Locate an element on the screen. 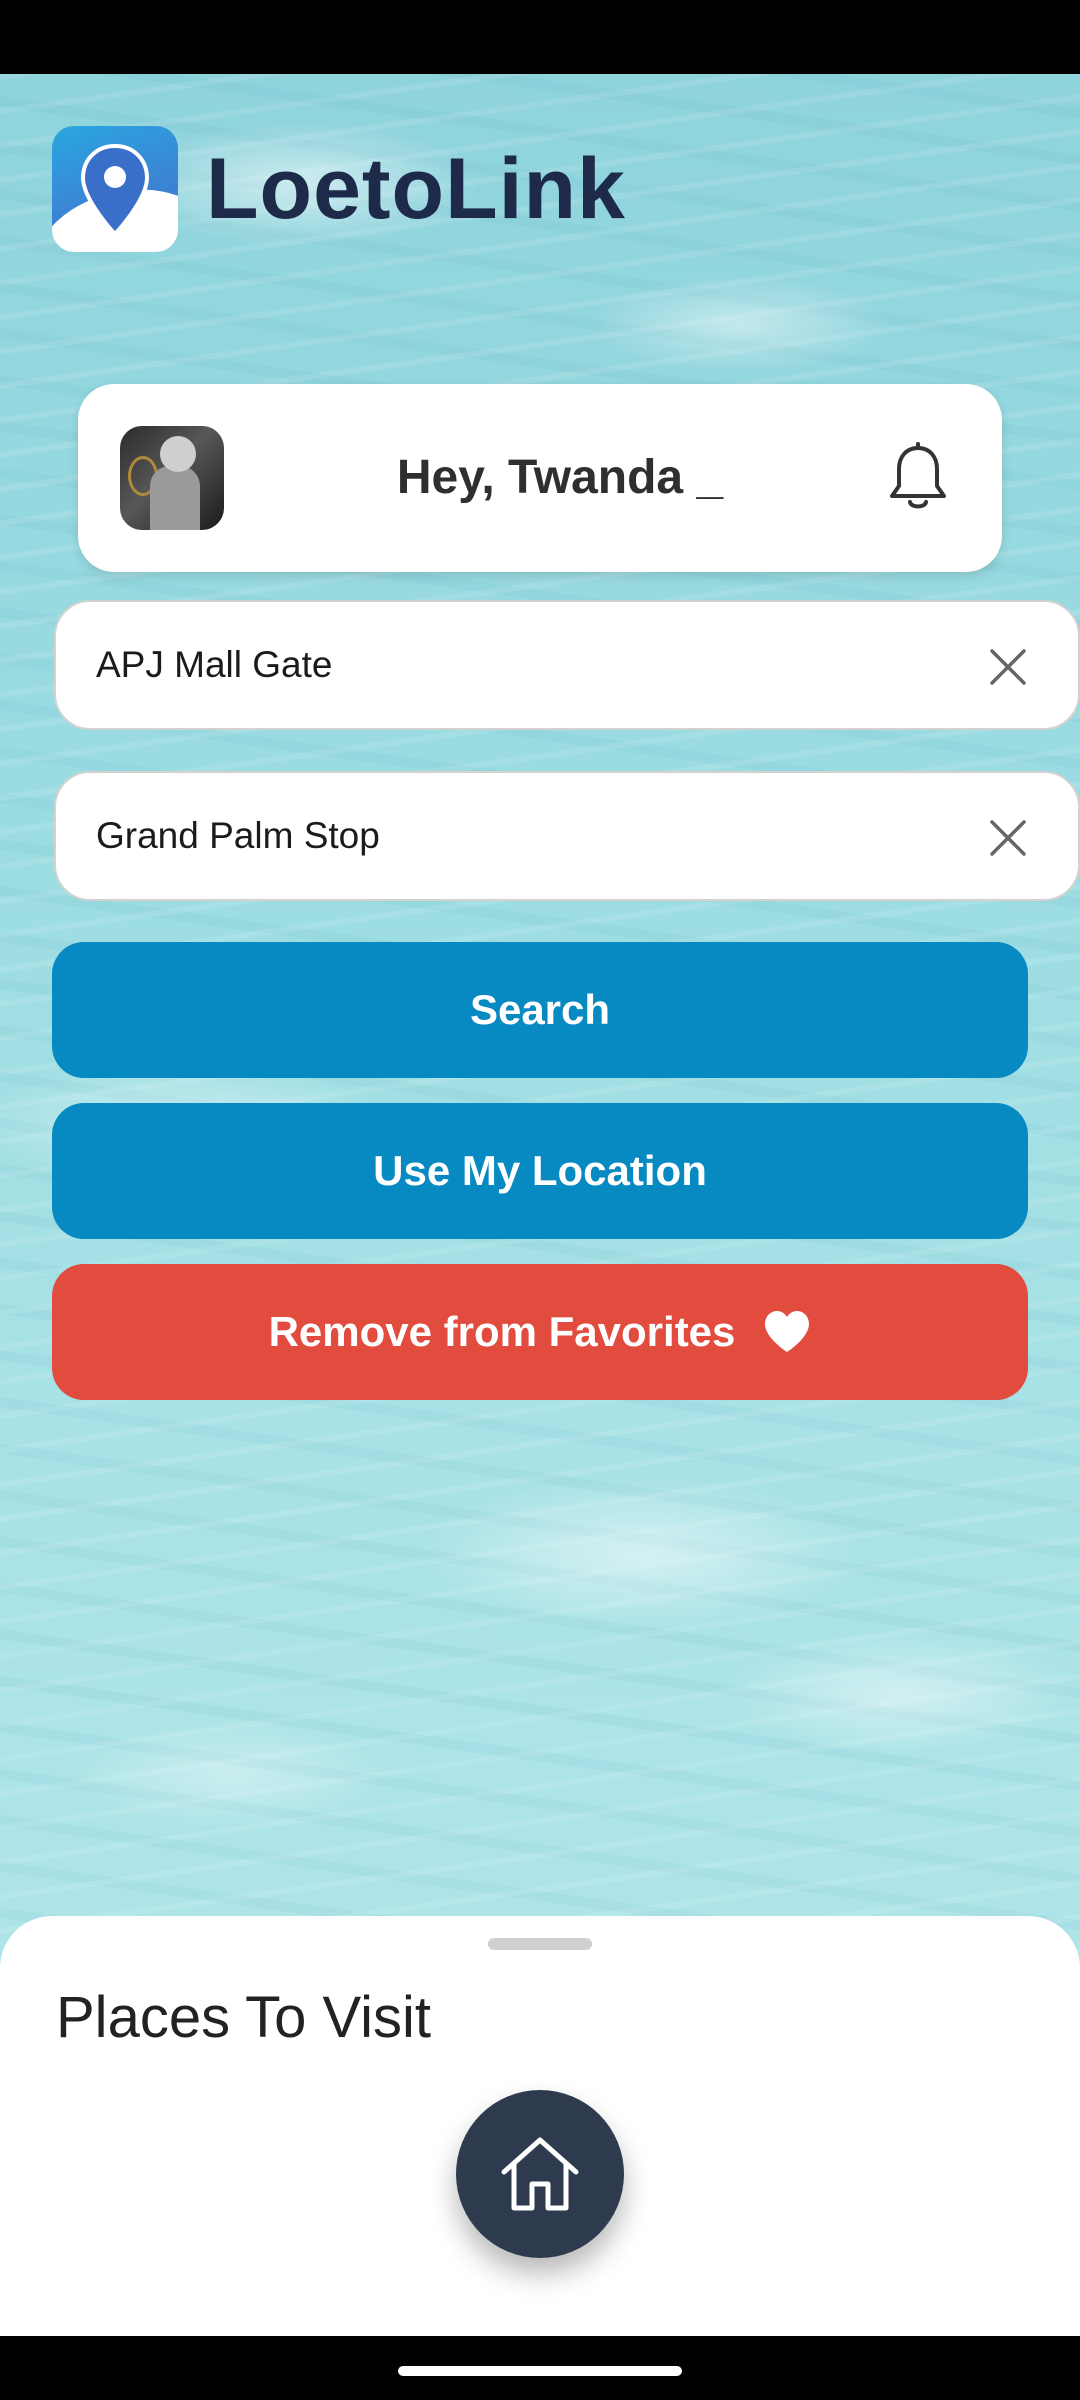 This screenshot has height=2400, width=1080. greeting-card: Hey, Twanda _ is located at coordinates (540, 478).